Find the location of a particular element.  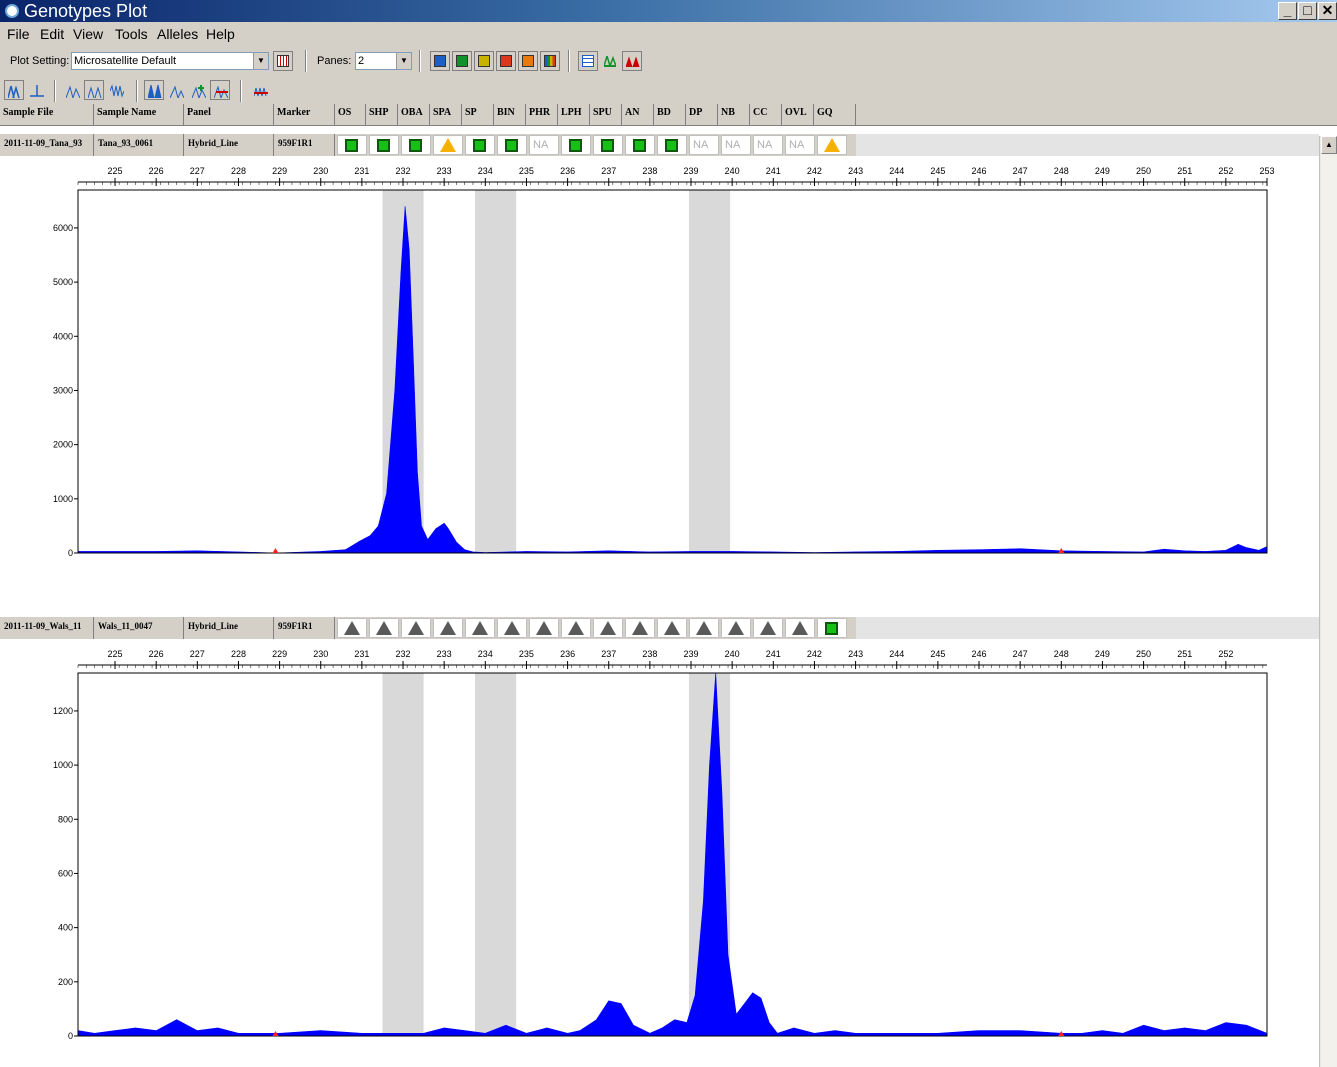

dye-green-button is located at coordinates (462, 61).